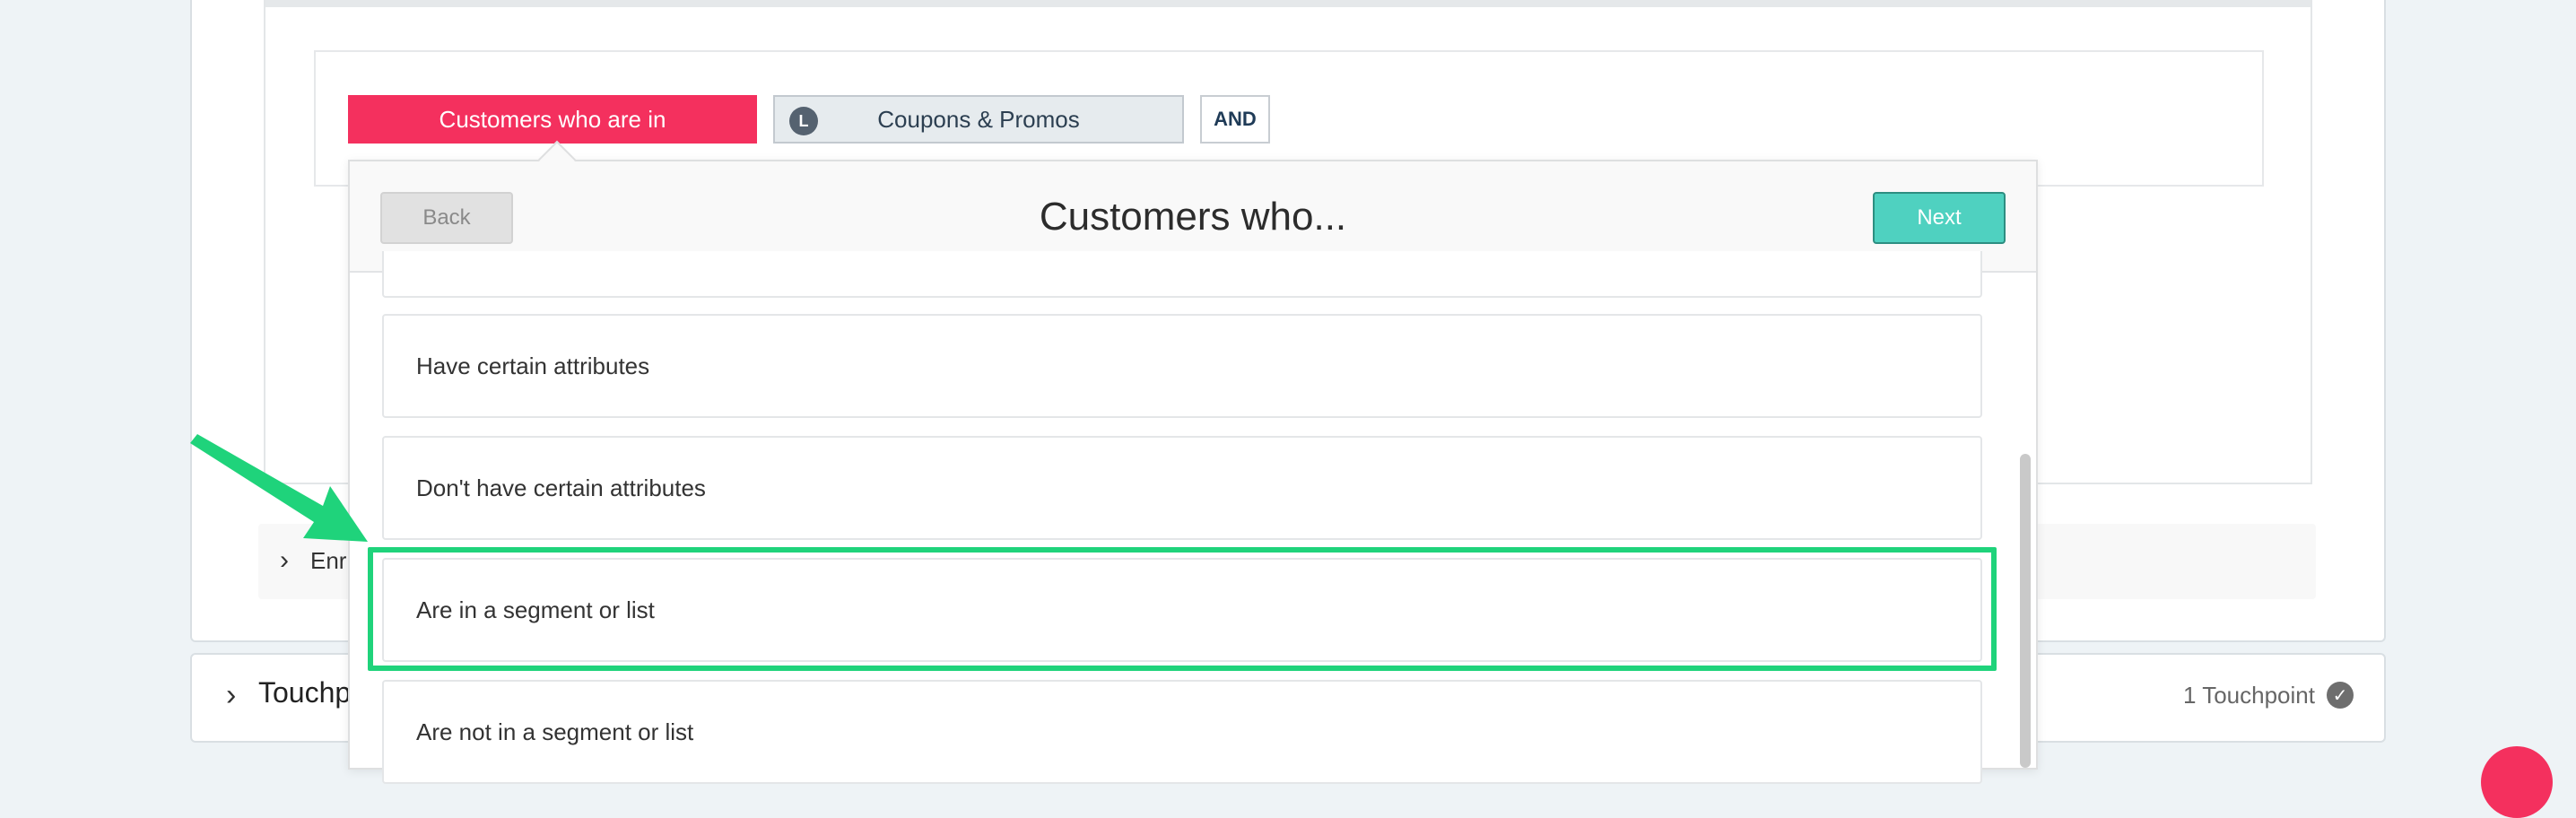 The height and width of the screenshot is (818, 2576). What do you see at coordinates (555, 731) in the screenshot?
I see `option-label: Are not in a segment or list` at bounding box center [555, 731].